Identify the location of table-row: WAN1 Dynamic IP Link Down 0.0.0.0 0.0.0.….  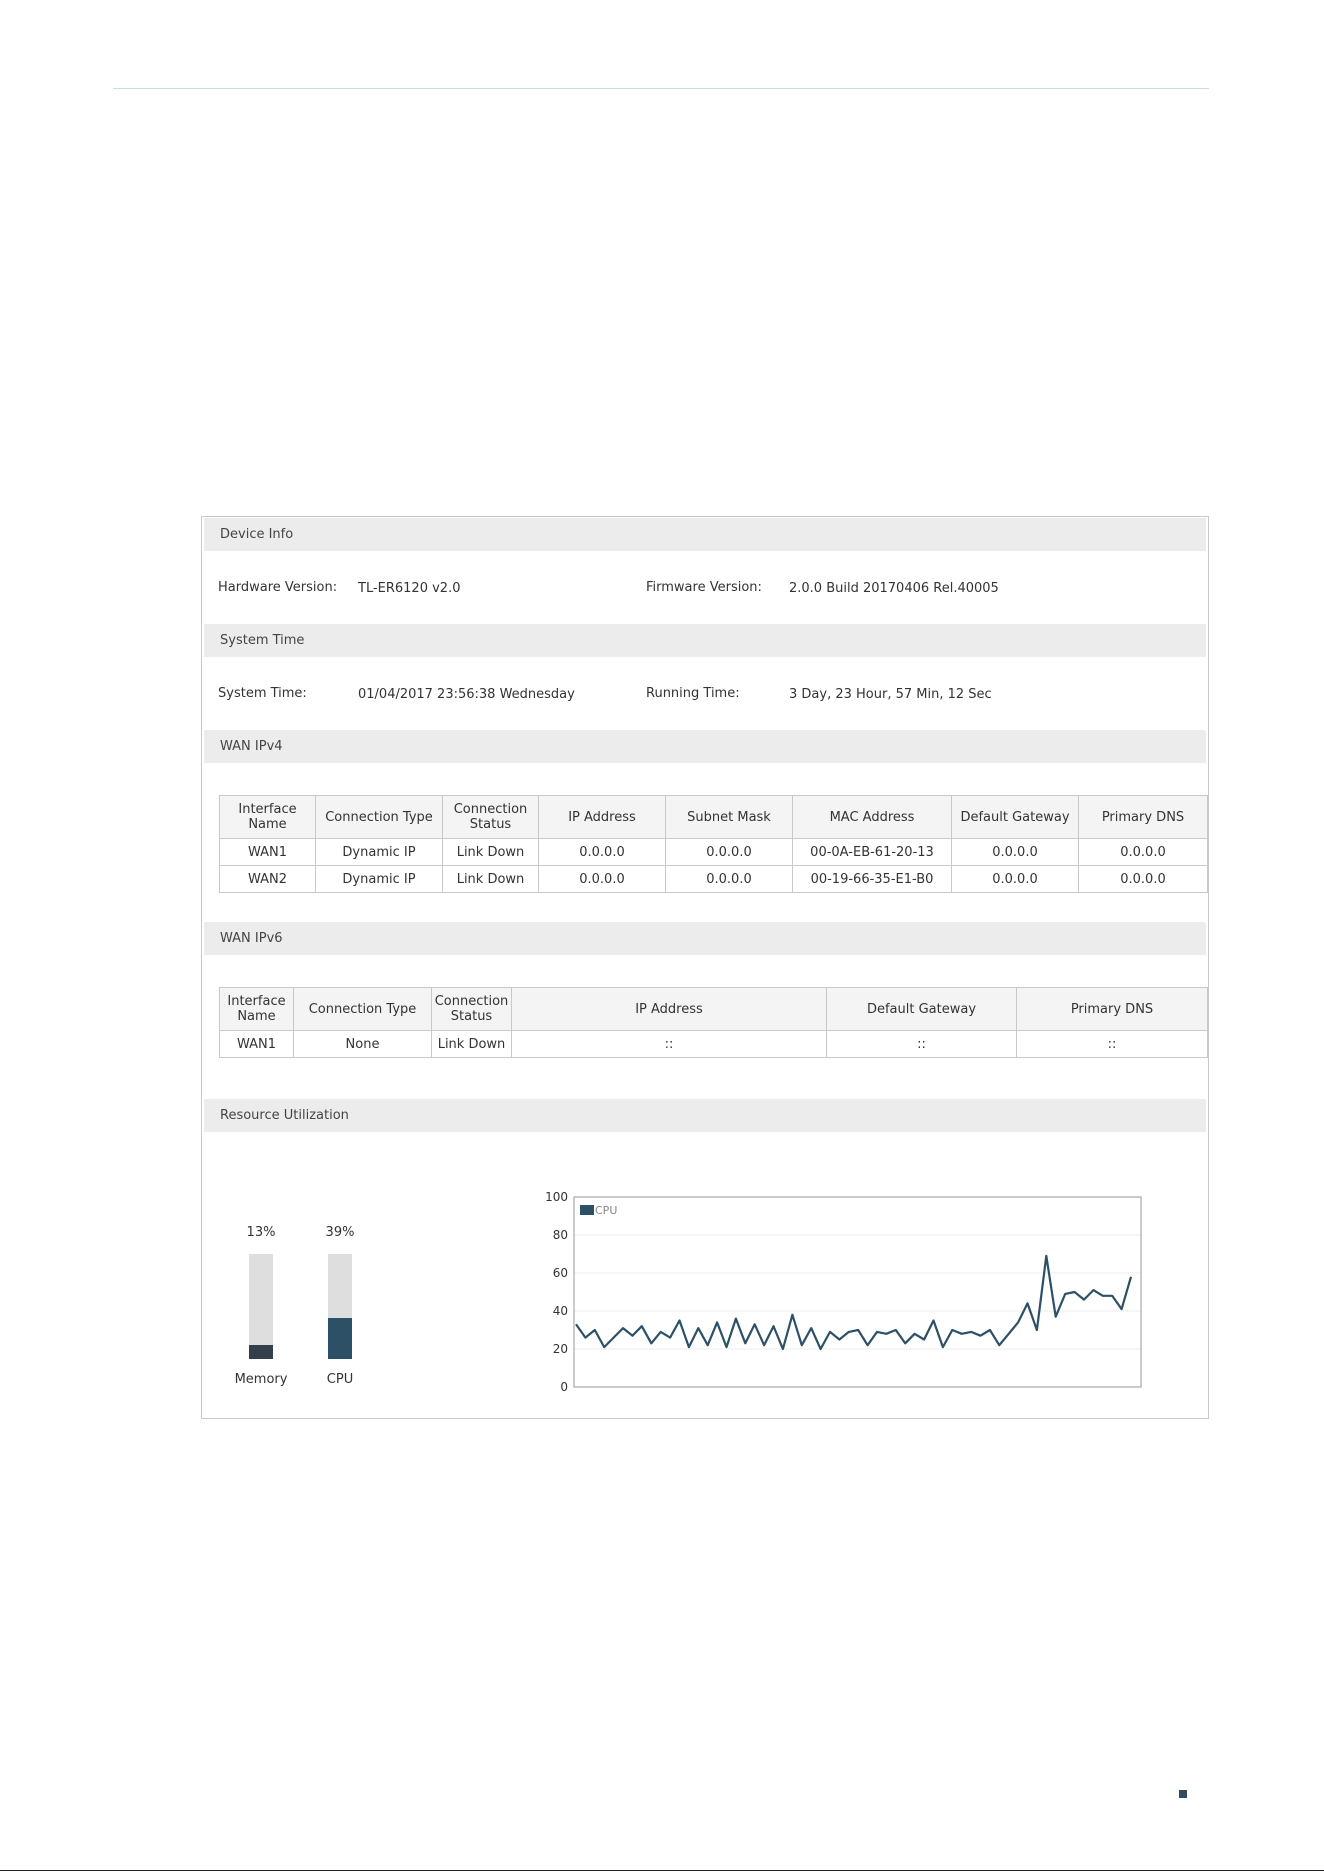
(713, 852).